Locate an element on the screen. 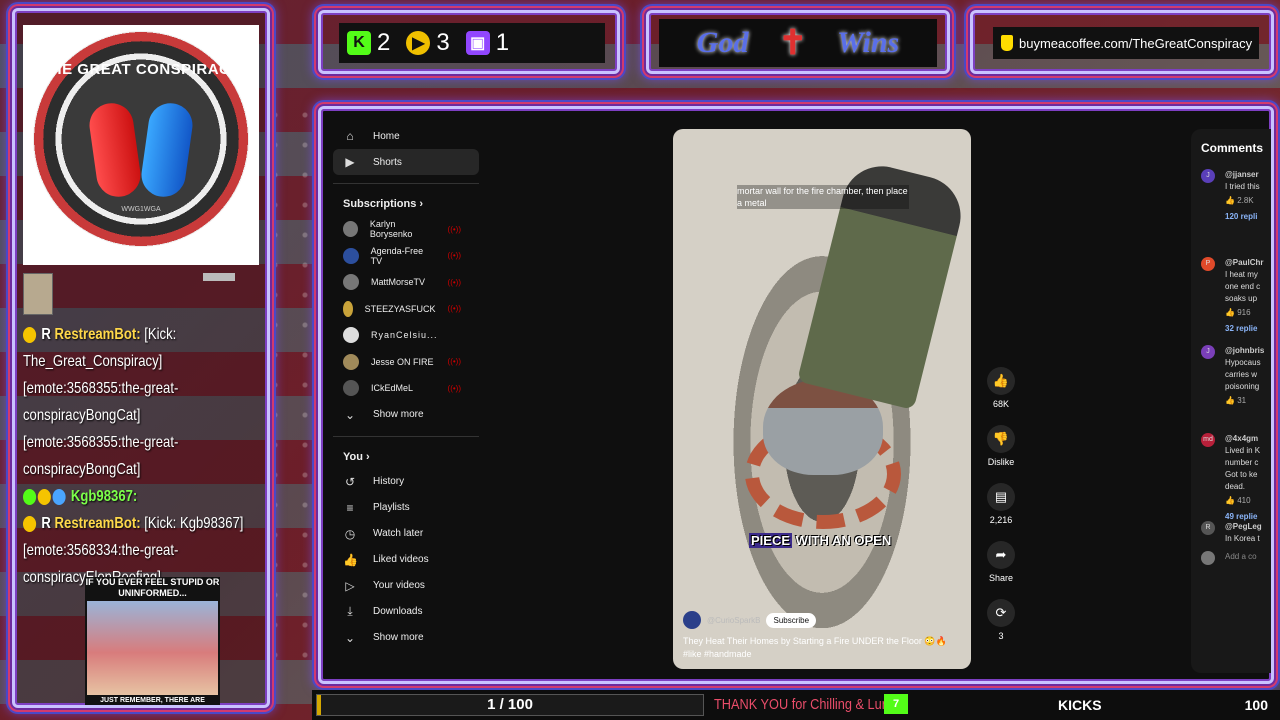 This screenshot has height=720, width=1280. subscriptions-title: Subscriptions is located at coordinates (380, 204).